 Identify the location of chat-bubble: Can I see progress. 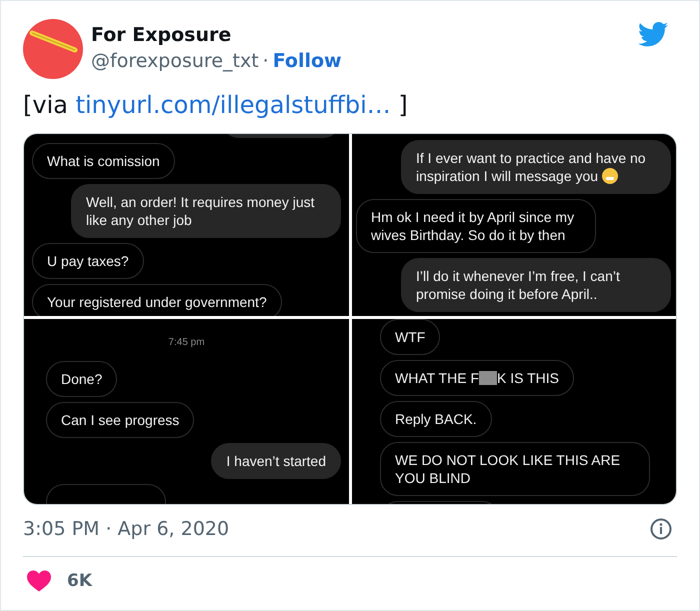
(120, 420).